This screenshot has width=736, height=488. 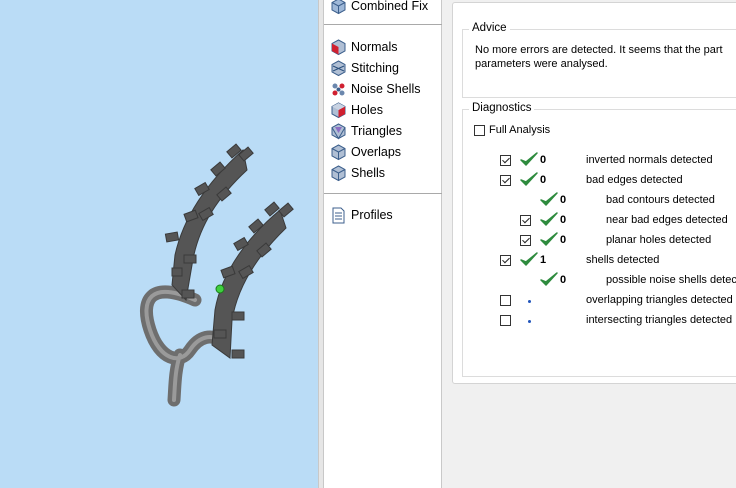 What do you see at coordinates (338, 7) in the screenshot?
I see `cube-icon` at bounding box center [338, 7].